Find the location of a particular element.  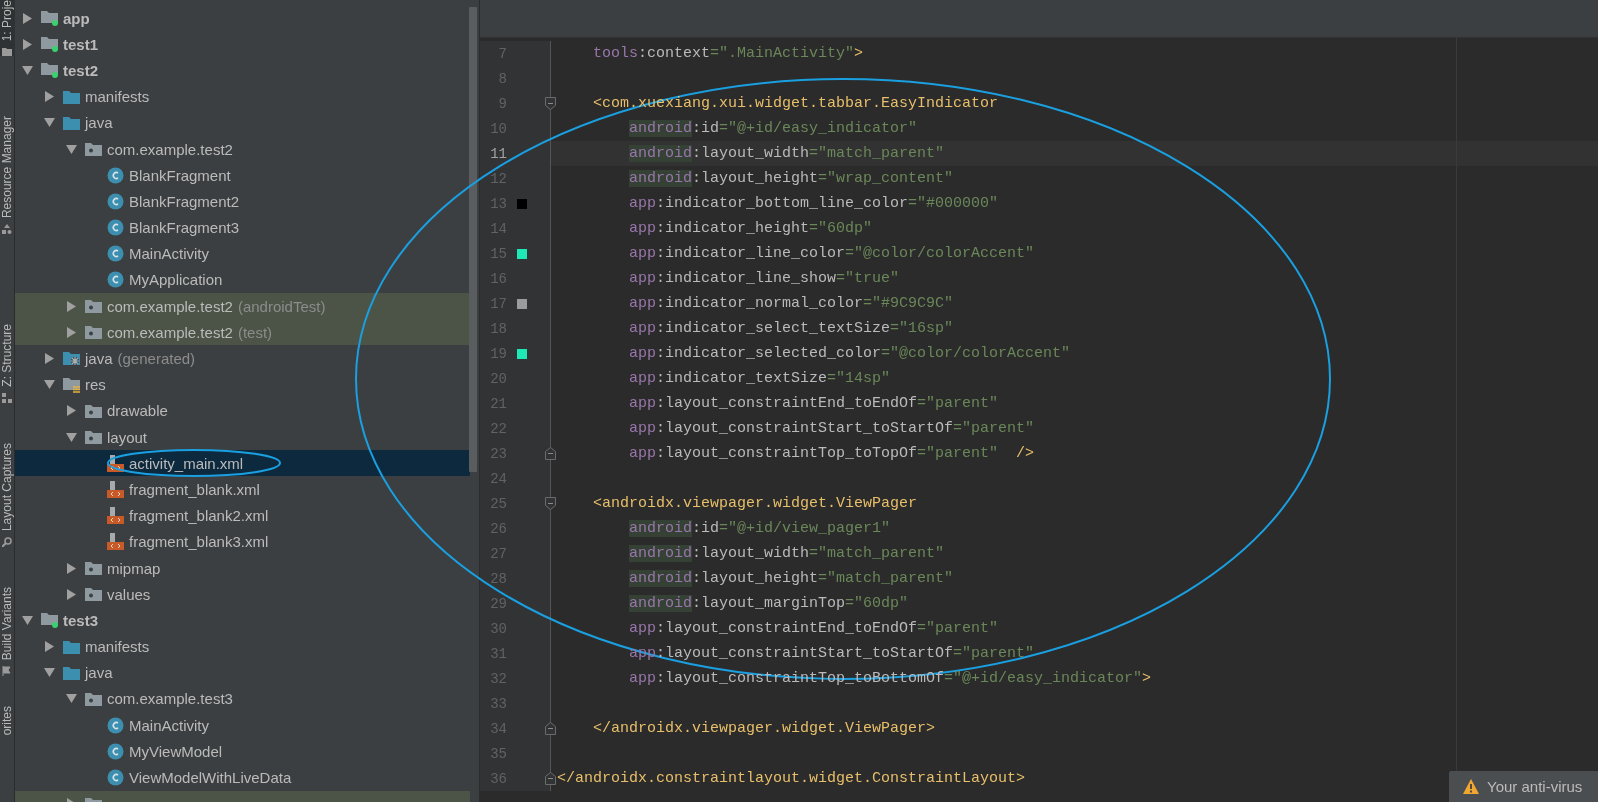

tree-row: java (generated) is located at coordinates (242, 358).